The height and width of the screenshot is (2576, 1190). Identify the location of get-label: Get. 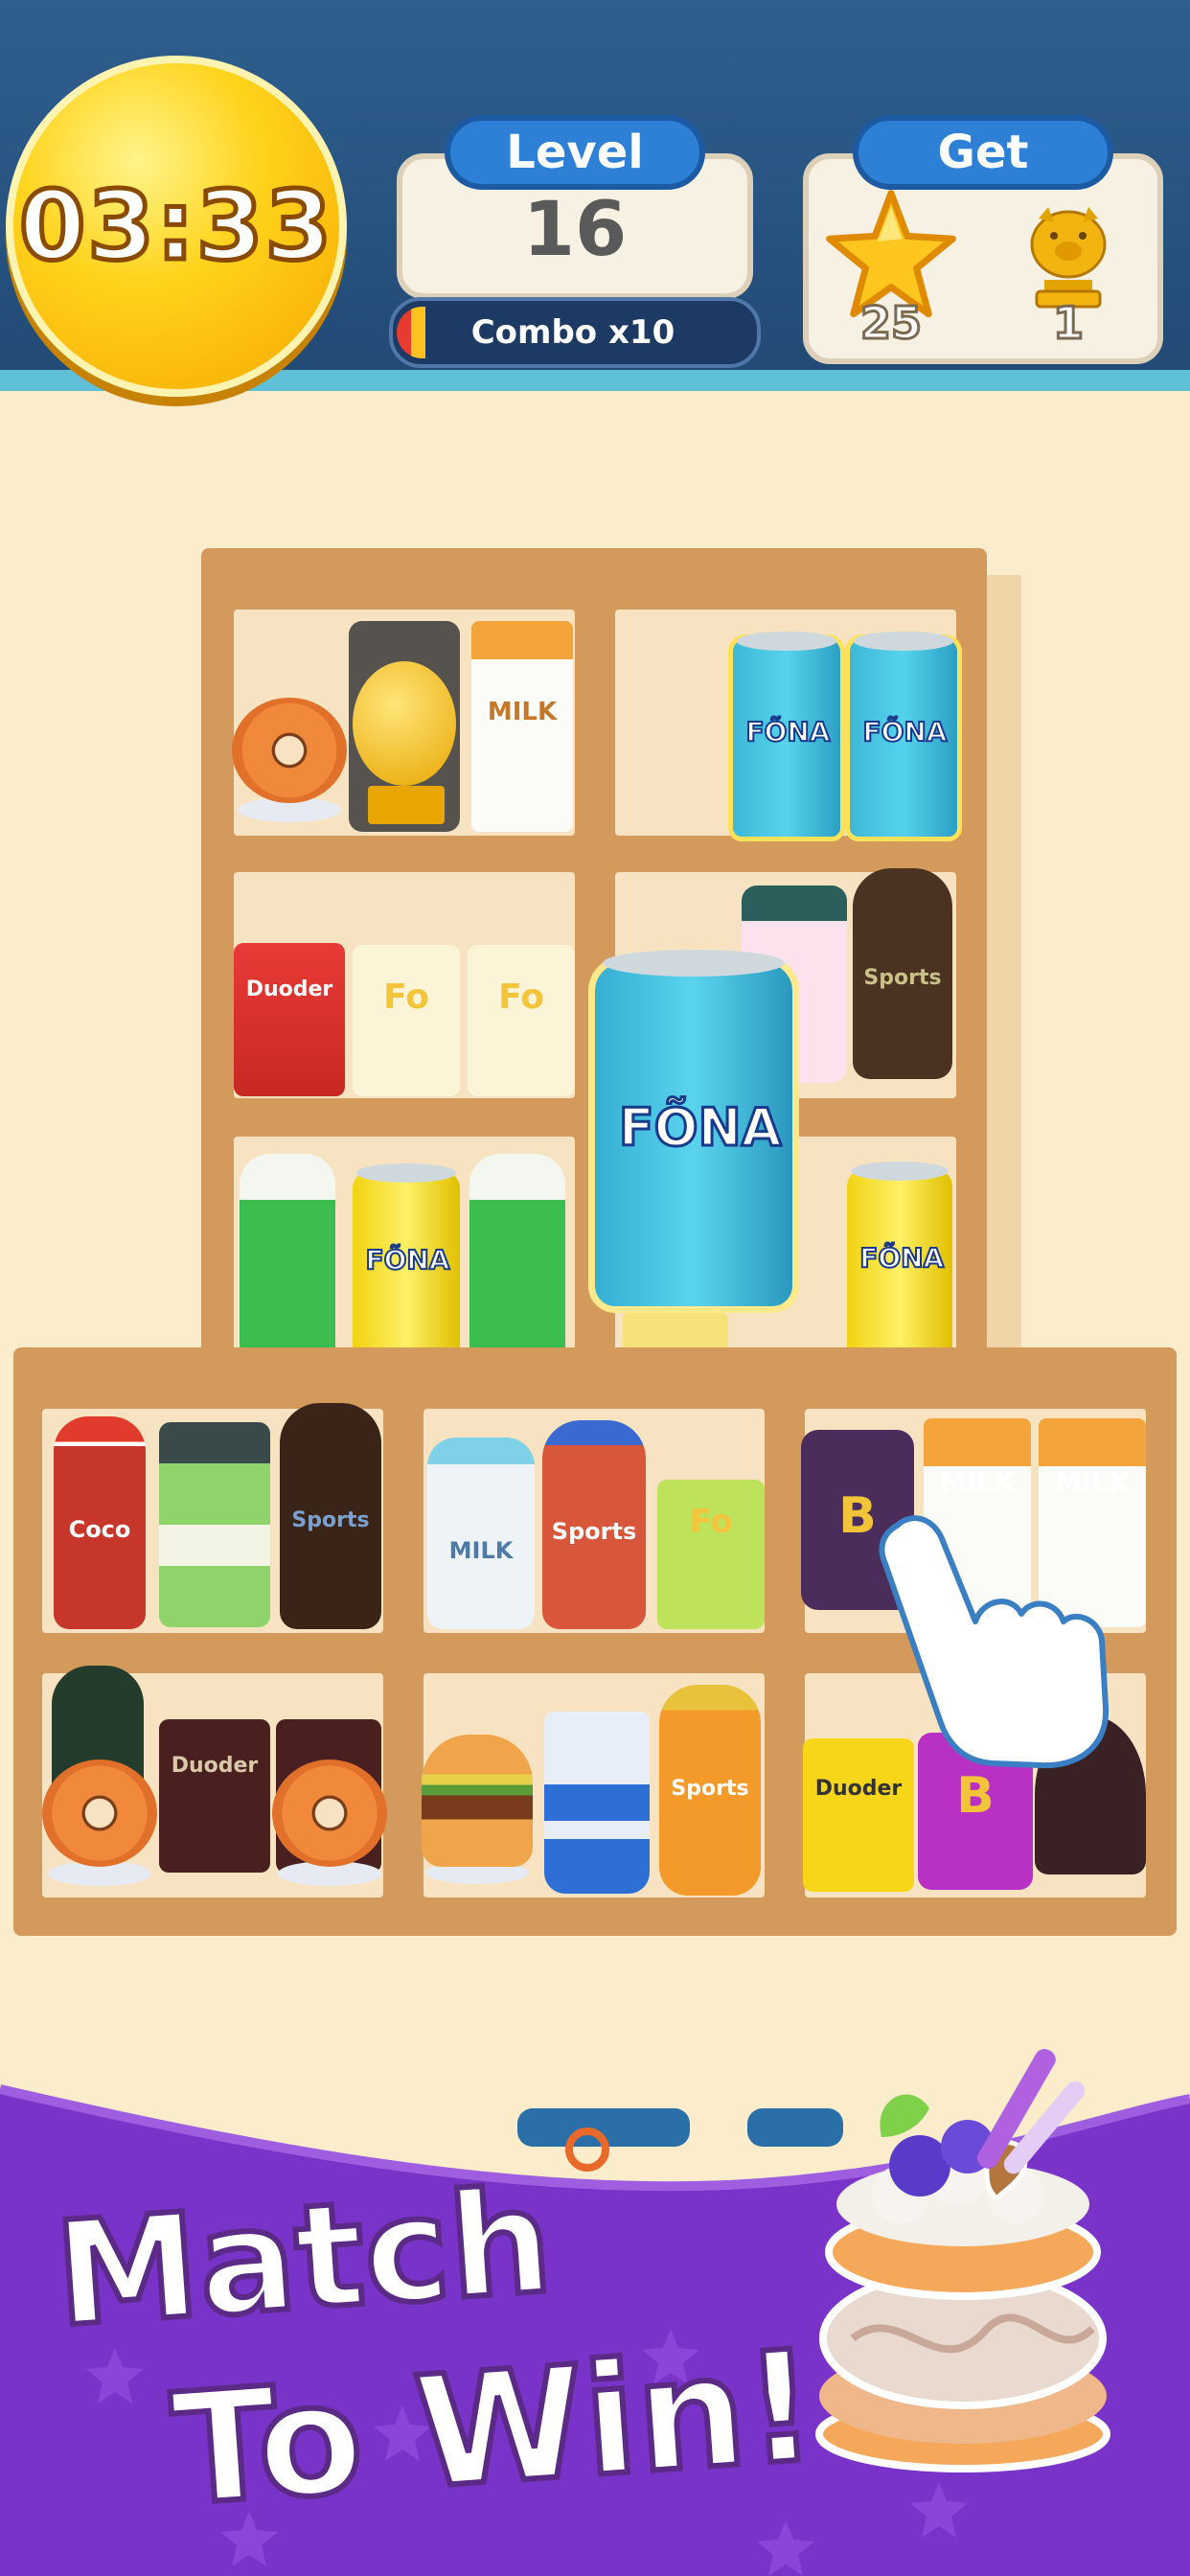
(983, 152).